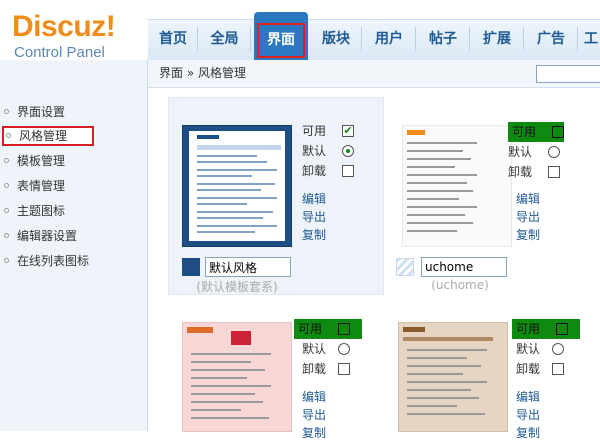  I want to click on sidebar-item-label: 模板管理, so click(41, 161).